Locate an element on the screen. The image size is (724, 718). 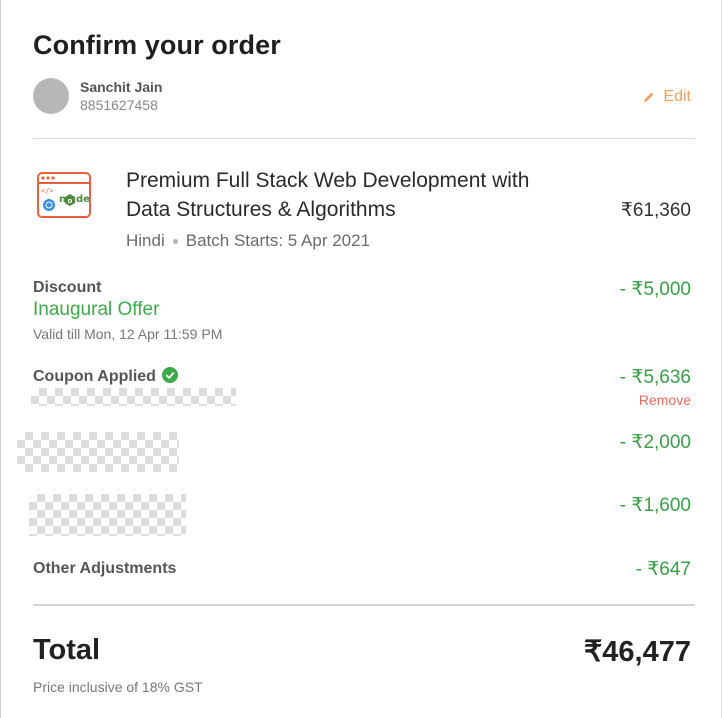
divider is located at coordinates (364, 138).